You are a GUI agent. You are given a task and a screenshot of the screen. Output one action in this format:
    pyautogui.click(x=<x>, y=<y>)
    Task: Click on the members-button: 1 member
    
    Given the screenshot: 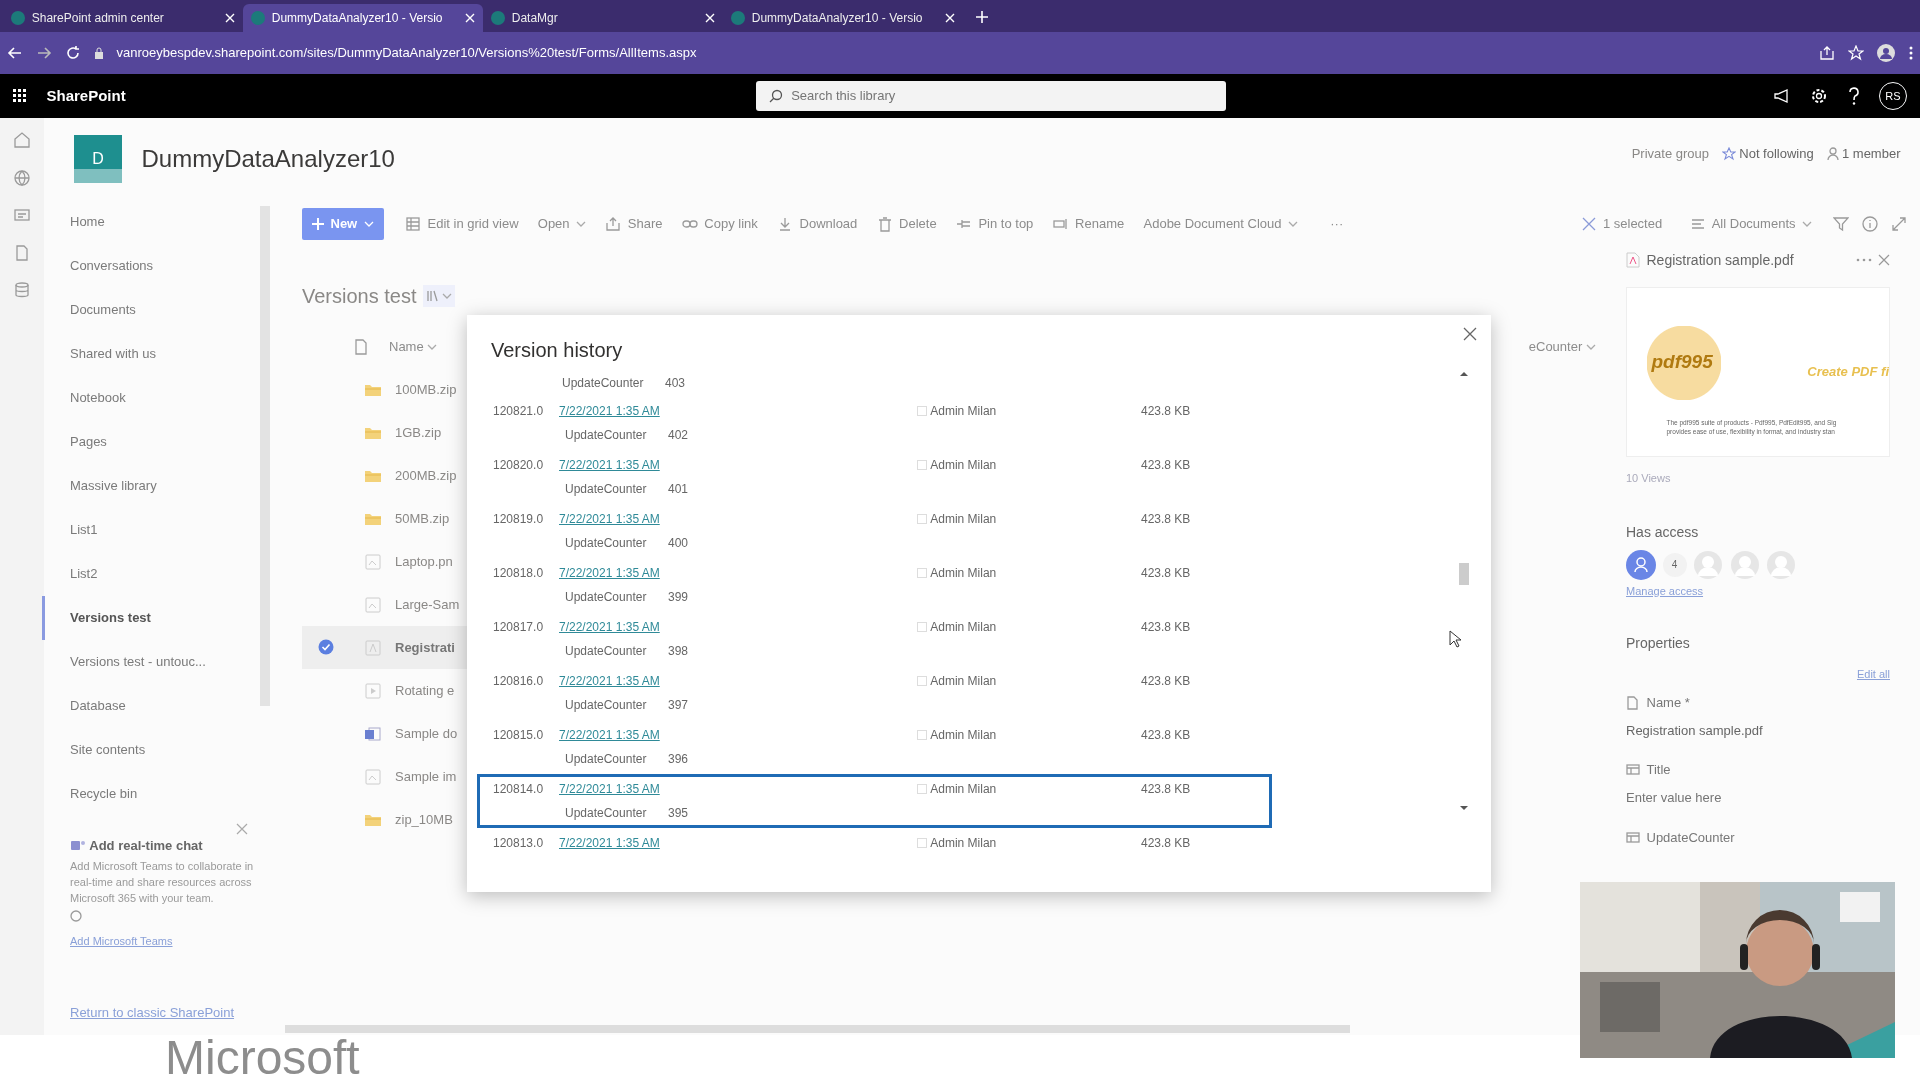 What is the action you would take?
    pyautogui.click(x=1863, y=154)
    